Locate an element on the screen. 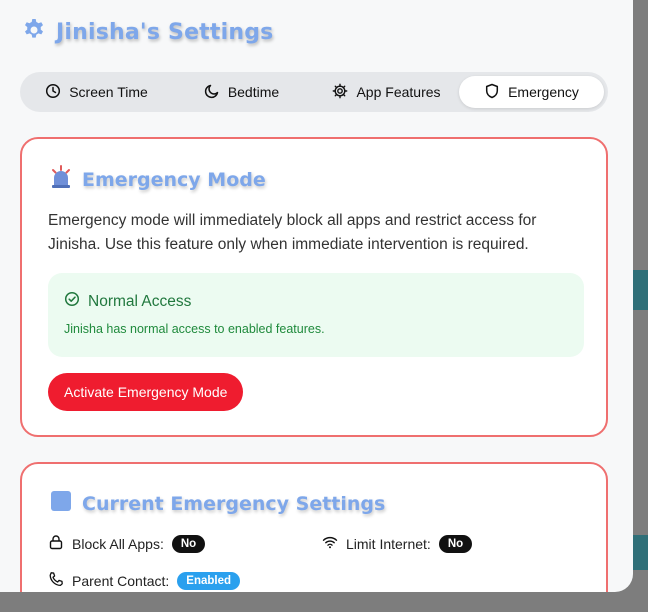 This screenshot has width=648, height=612. tab-app-features: App Features is located at coordinates (386, 92).